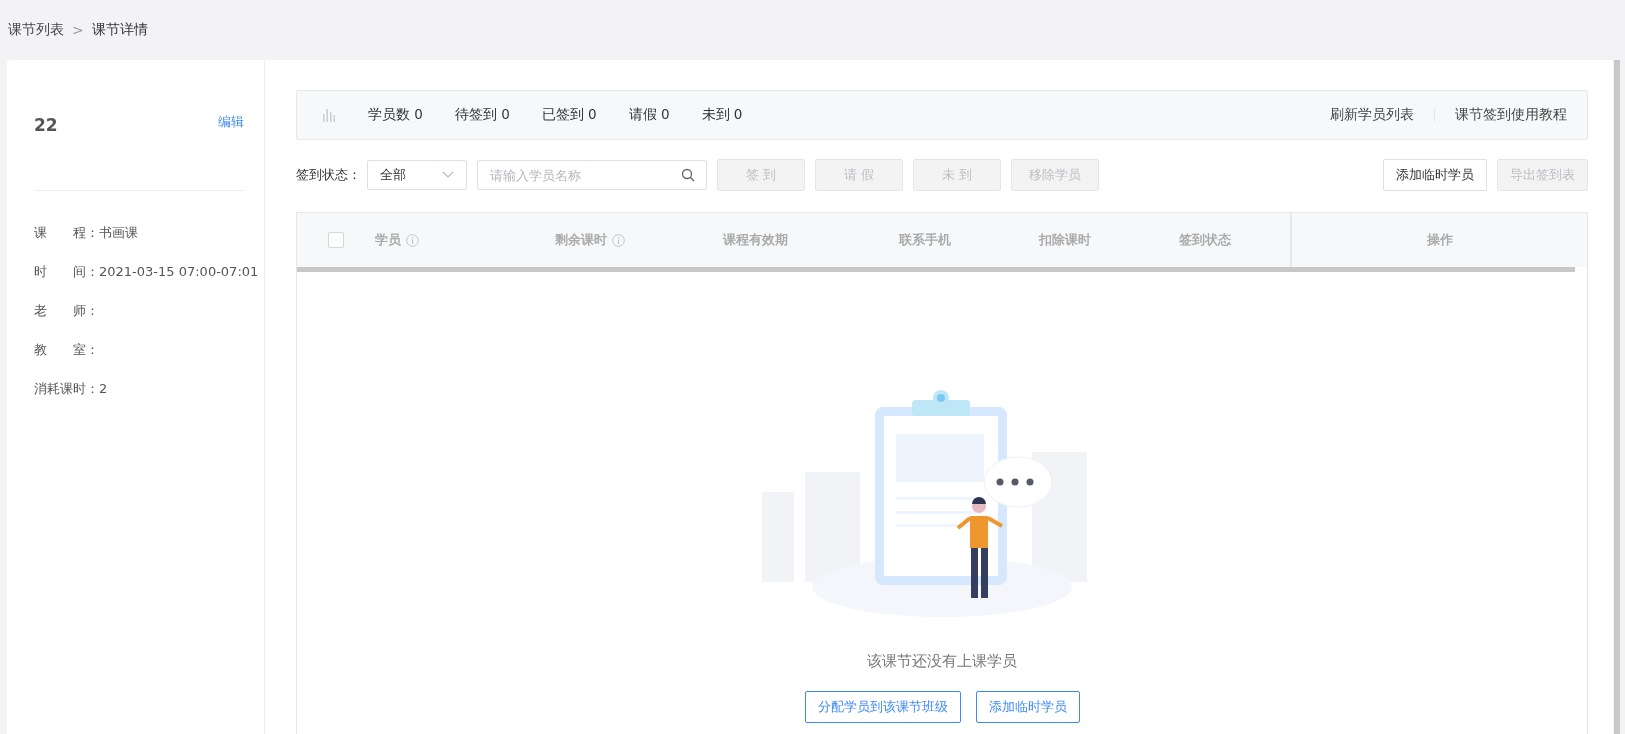 The image size is (1625, 734). I want to click on column-header: 联系手机, so click(925, 240).